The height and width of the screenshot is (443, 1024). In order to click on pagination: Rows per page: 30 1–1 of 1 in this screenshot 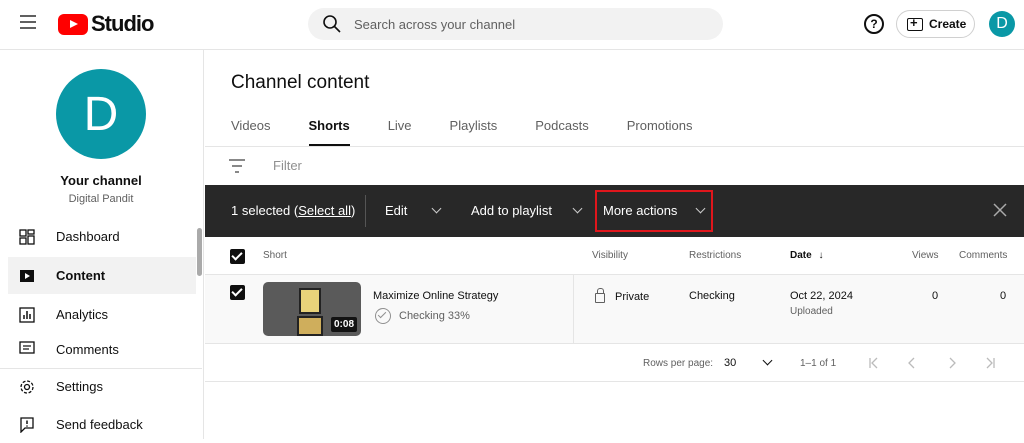, I will do `click(614, 363)`.